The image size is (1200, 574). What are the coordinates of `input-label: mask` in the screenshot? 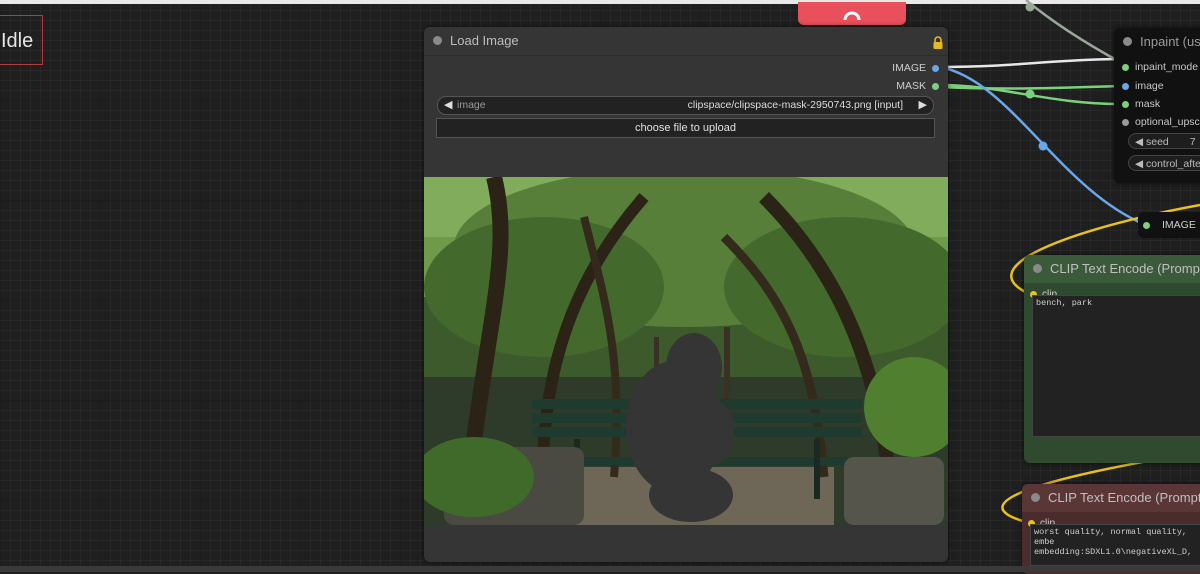 It's located at (1148, 104).